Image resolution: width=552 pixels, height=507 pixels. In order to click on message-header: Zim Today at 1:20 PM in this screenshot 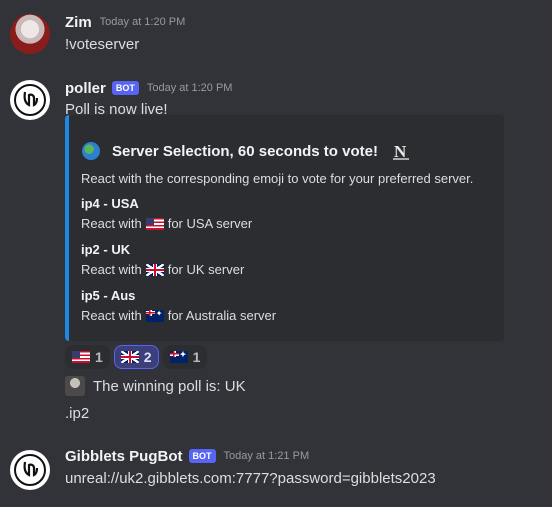, I will do `click(125, 22)`.